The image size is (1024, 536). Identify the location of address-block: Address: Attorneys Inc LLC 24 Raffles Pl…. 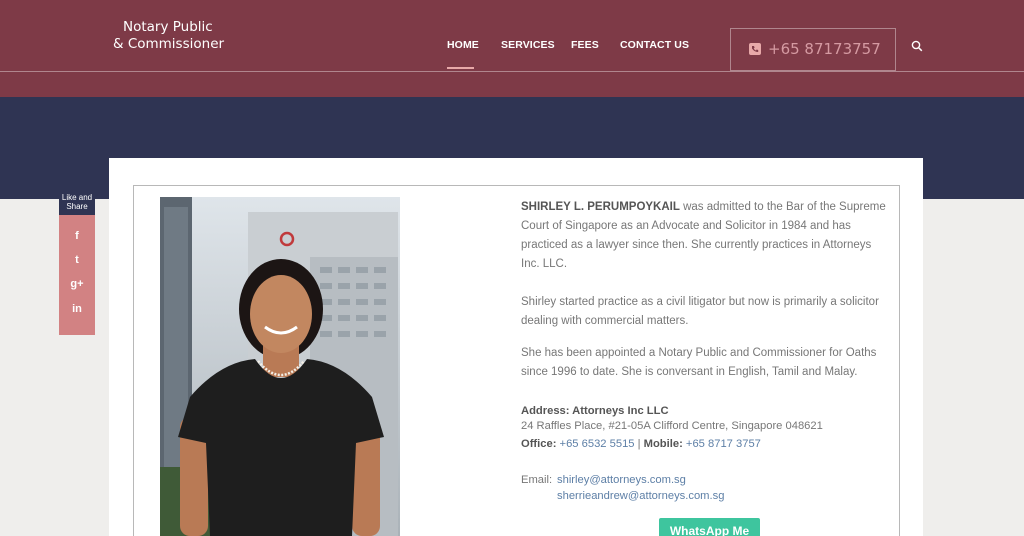
(711, 418).